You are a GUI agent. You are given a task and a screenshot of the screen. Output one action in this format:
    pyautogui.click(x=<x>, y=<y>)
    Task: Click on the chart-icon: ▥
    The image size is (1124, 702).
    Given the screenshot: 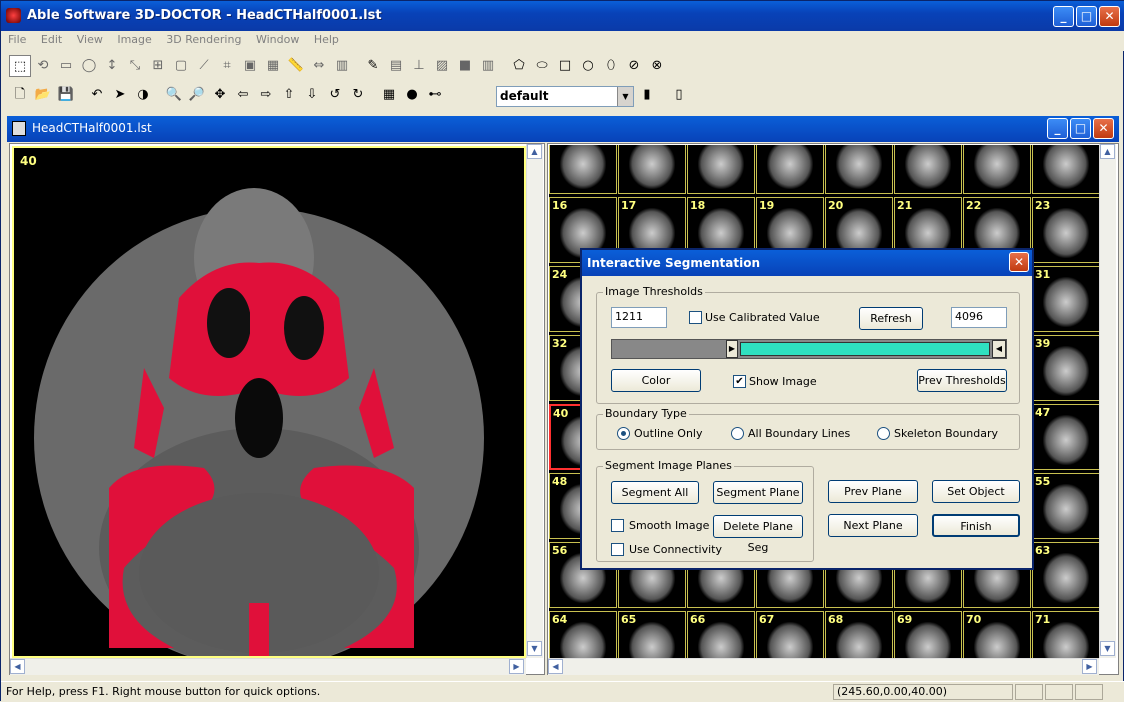 What is the action you would take?
    pyautogui.click(x=488, y=66)
    